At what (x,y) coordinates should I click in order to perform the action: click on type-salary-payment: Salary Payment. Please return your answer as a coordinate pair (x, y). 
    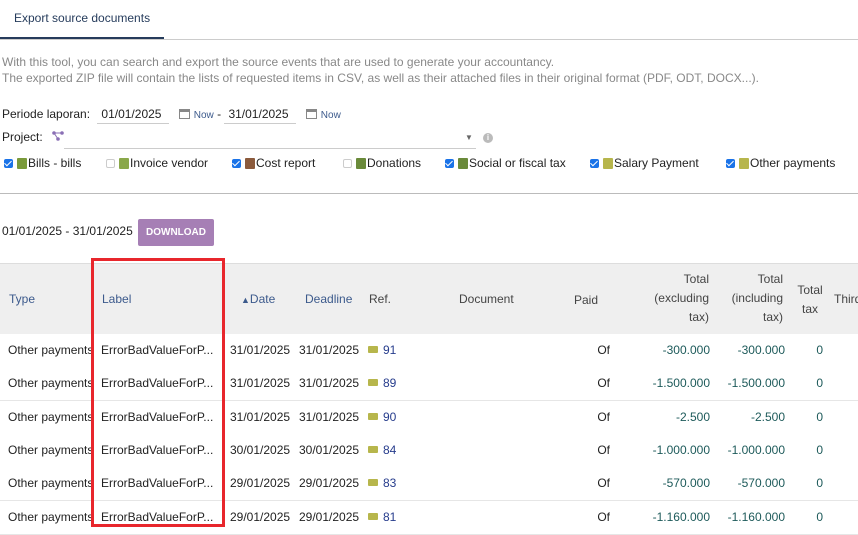
    Looking at the image, I should click on (644, 163).